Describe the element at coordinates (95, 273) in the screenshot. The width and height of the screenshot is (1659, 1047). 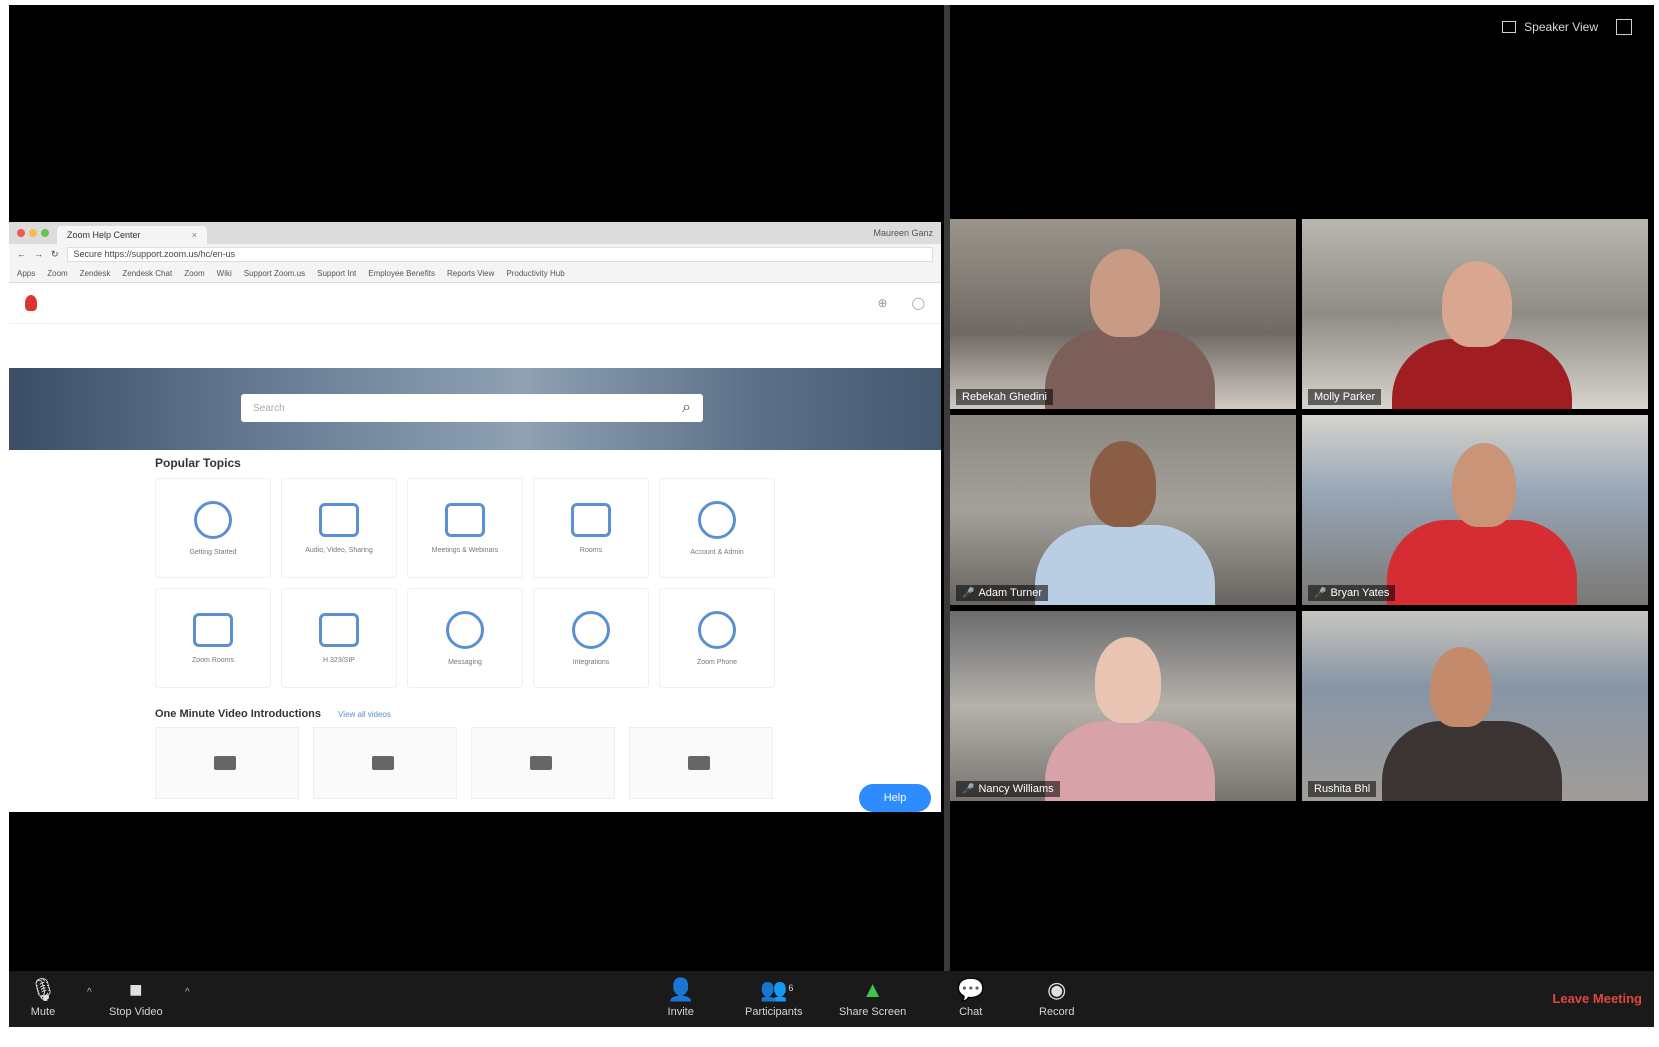
I see `bookmark: Zendesk` at that location.